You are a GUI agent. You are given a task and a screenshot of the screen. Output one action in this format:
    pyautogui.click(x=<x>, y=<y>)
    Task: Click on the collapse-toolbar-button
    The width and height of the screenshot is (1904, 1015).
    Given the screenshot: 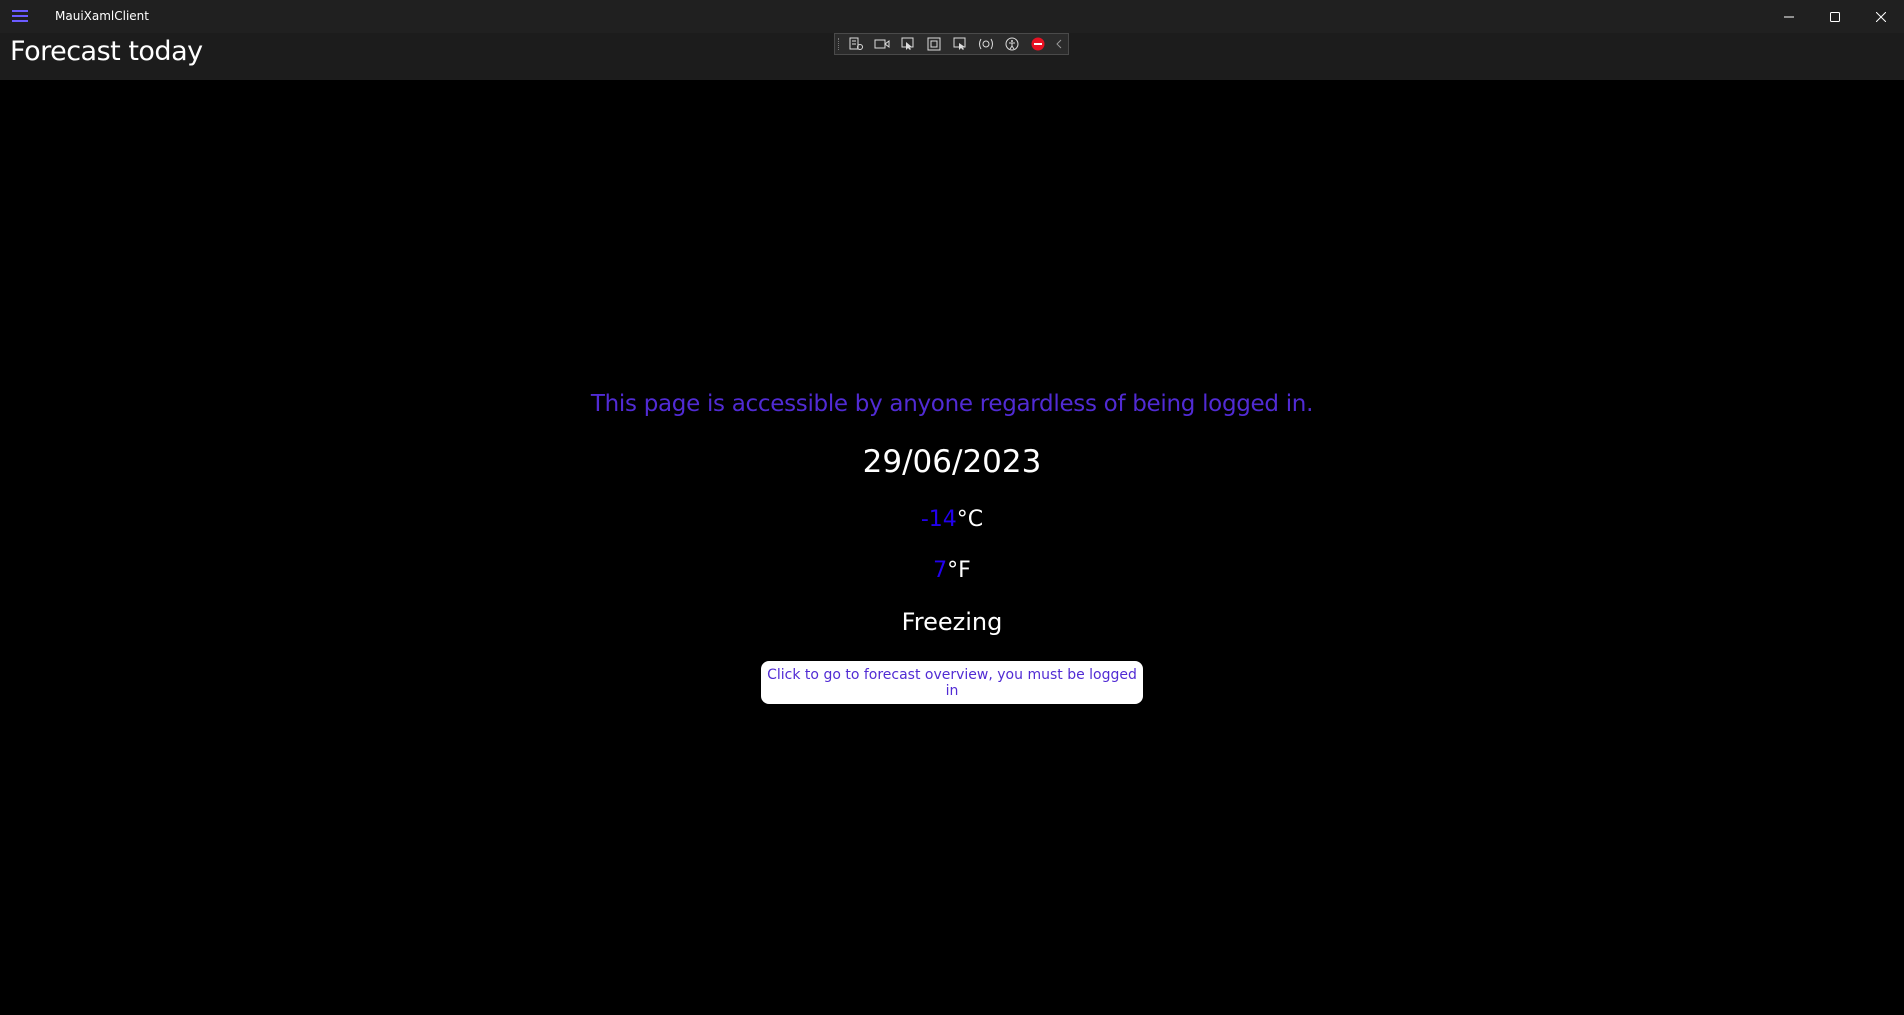 What is the action you would take?
    pyautogui.click(x=1059, y=44)
    